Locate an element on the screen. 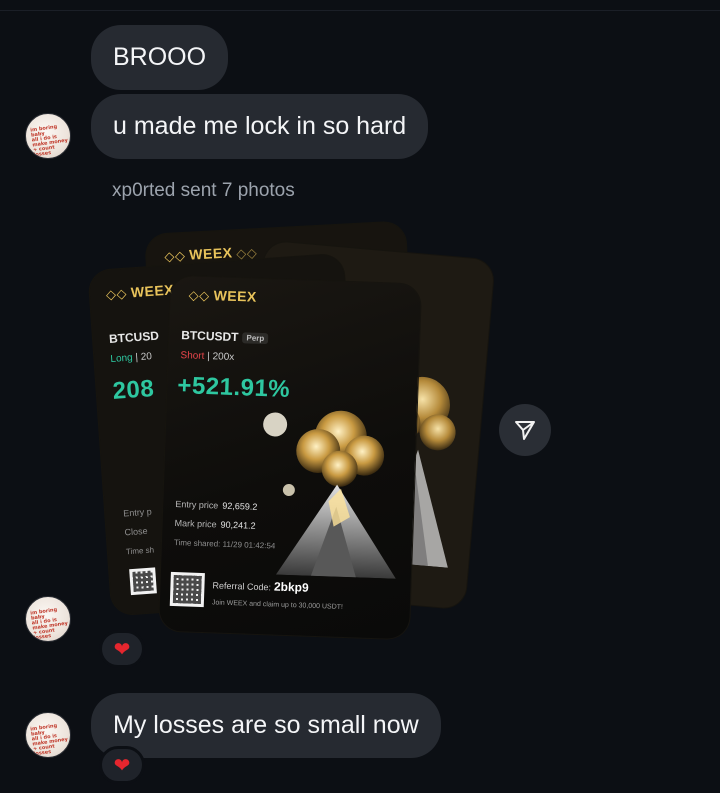 The image size is (720, 793). header-divider is located at coordinates (360, 10).